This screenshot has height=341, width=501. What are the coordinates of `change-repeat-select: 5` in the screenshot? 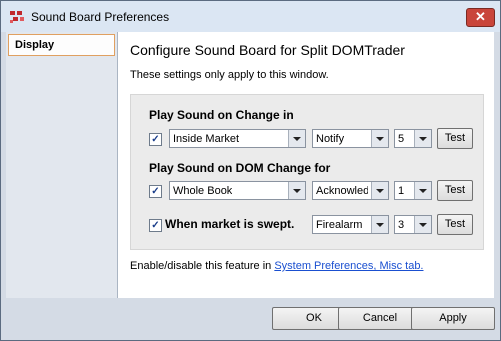 It's located at (413, 138).